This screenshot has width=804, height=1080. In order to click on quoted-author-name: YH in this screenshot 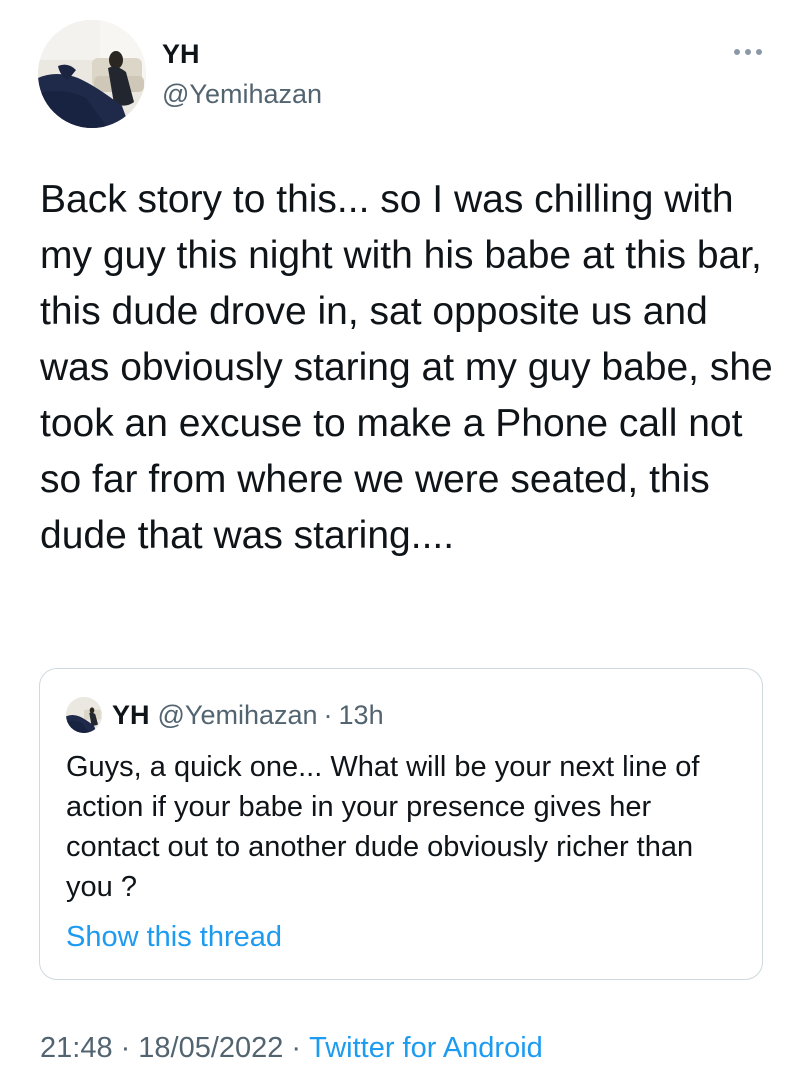, I will do `click(131, 714)`.